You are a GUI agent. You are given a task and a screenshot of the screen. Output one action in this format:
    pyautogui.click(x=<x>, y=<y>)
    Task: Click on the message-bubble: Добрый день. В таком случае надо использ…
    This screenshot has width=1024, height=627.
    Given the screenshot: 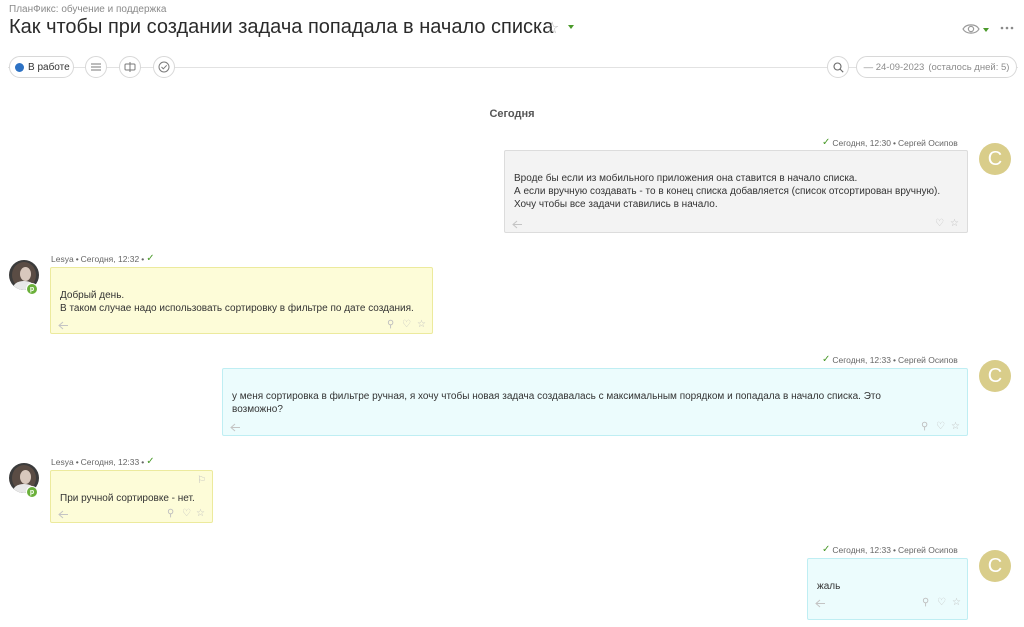 What is the action you would take?
    pyautogui.click(x=241, y=300)
    